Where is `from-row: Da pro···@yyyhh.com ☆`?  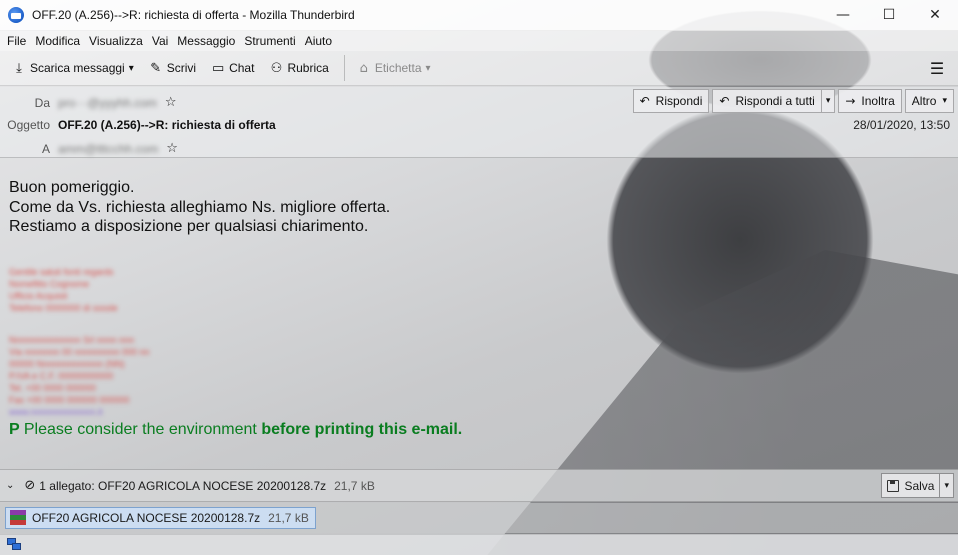 from-row: Da pro···@yyyhh.com ☆ is located at coordinates (88, 102).